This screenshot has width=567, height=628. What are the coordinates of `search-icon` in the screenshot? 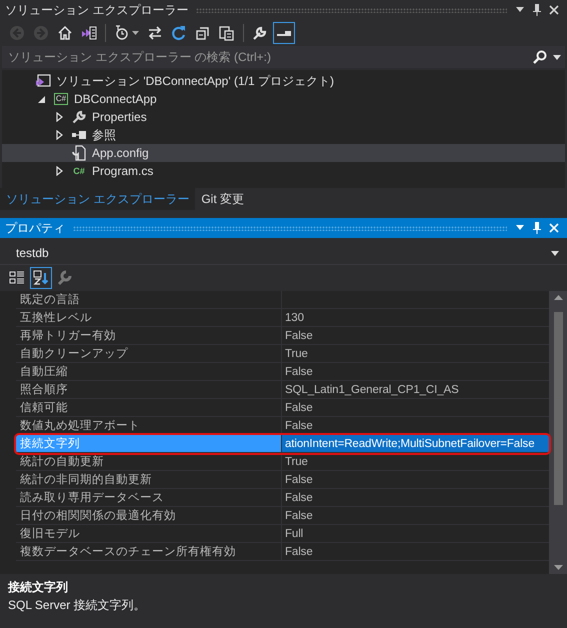 It's located at (540, 57).